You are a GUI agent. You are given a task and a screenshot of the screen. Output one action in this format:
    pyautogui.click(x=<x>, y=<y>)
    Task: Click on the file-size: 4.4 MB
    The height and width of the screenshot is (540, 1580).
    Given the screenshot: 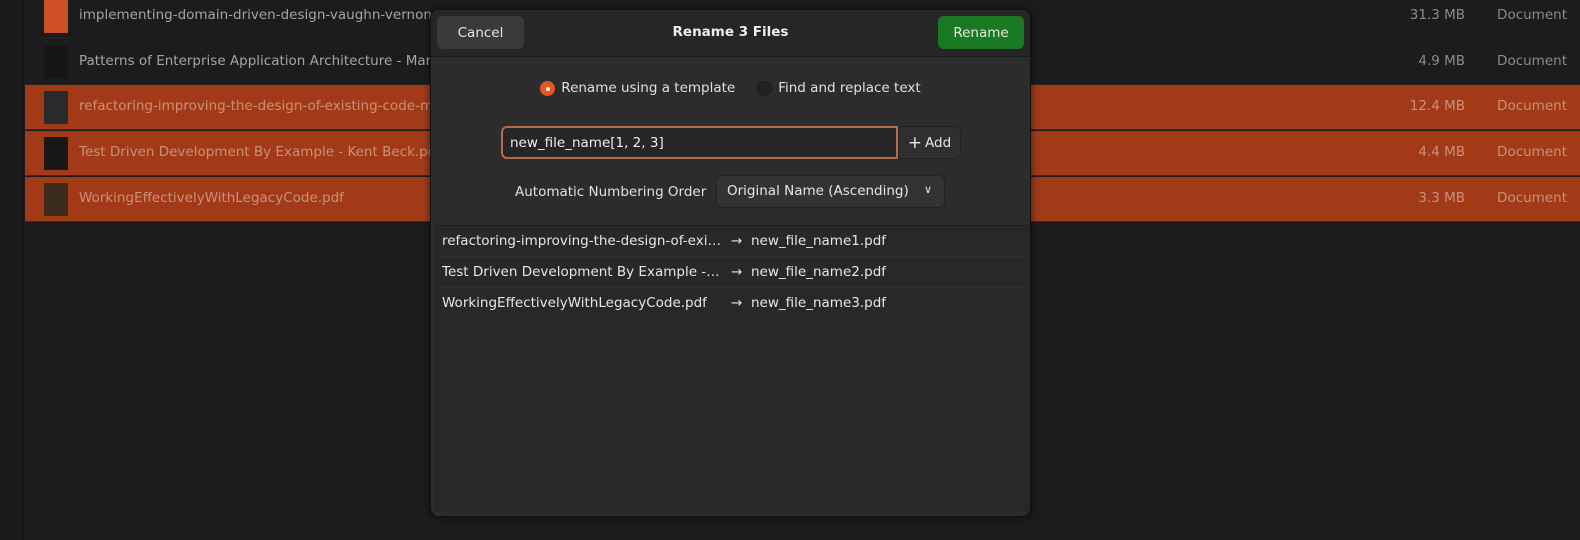 What is the action you would take?
    pyautogui.click(x=1441, y=152)
    